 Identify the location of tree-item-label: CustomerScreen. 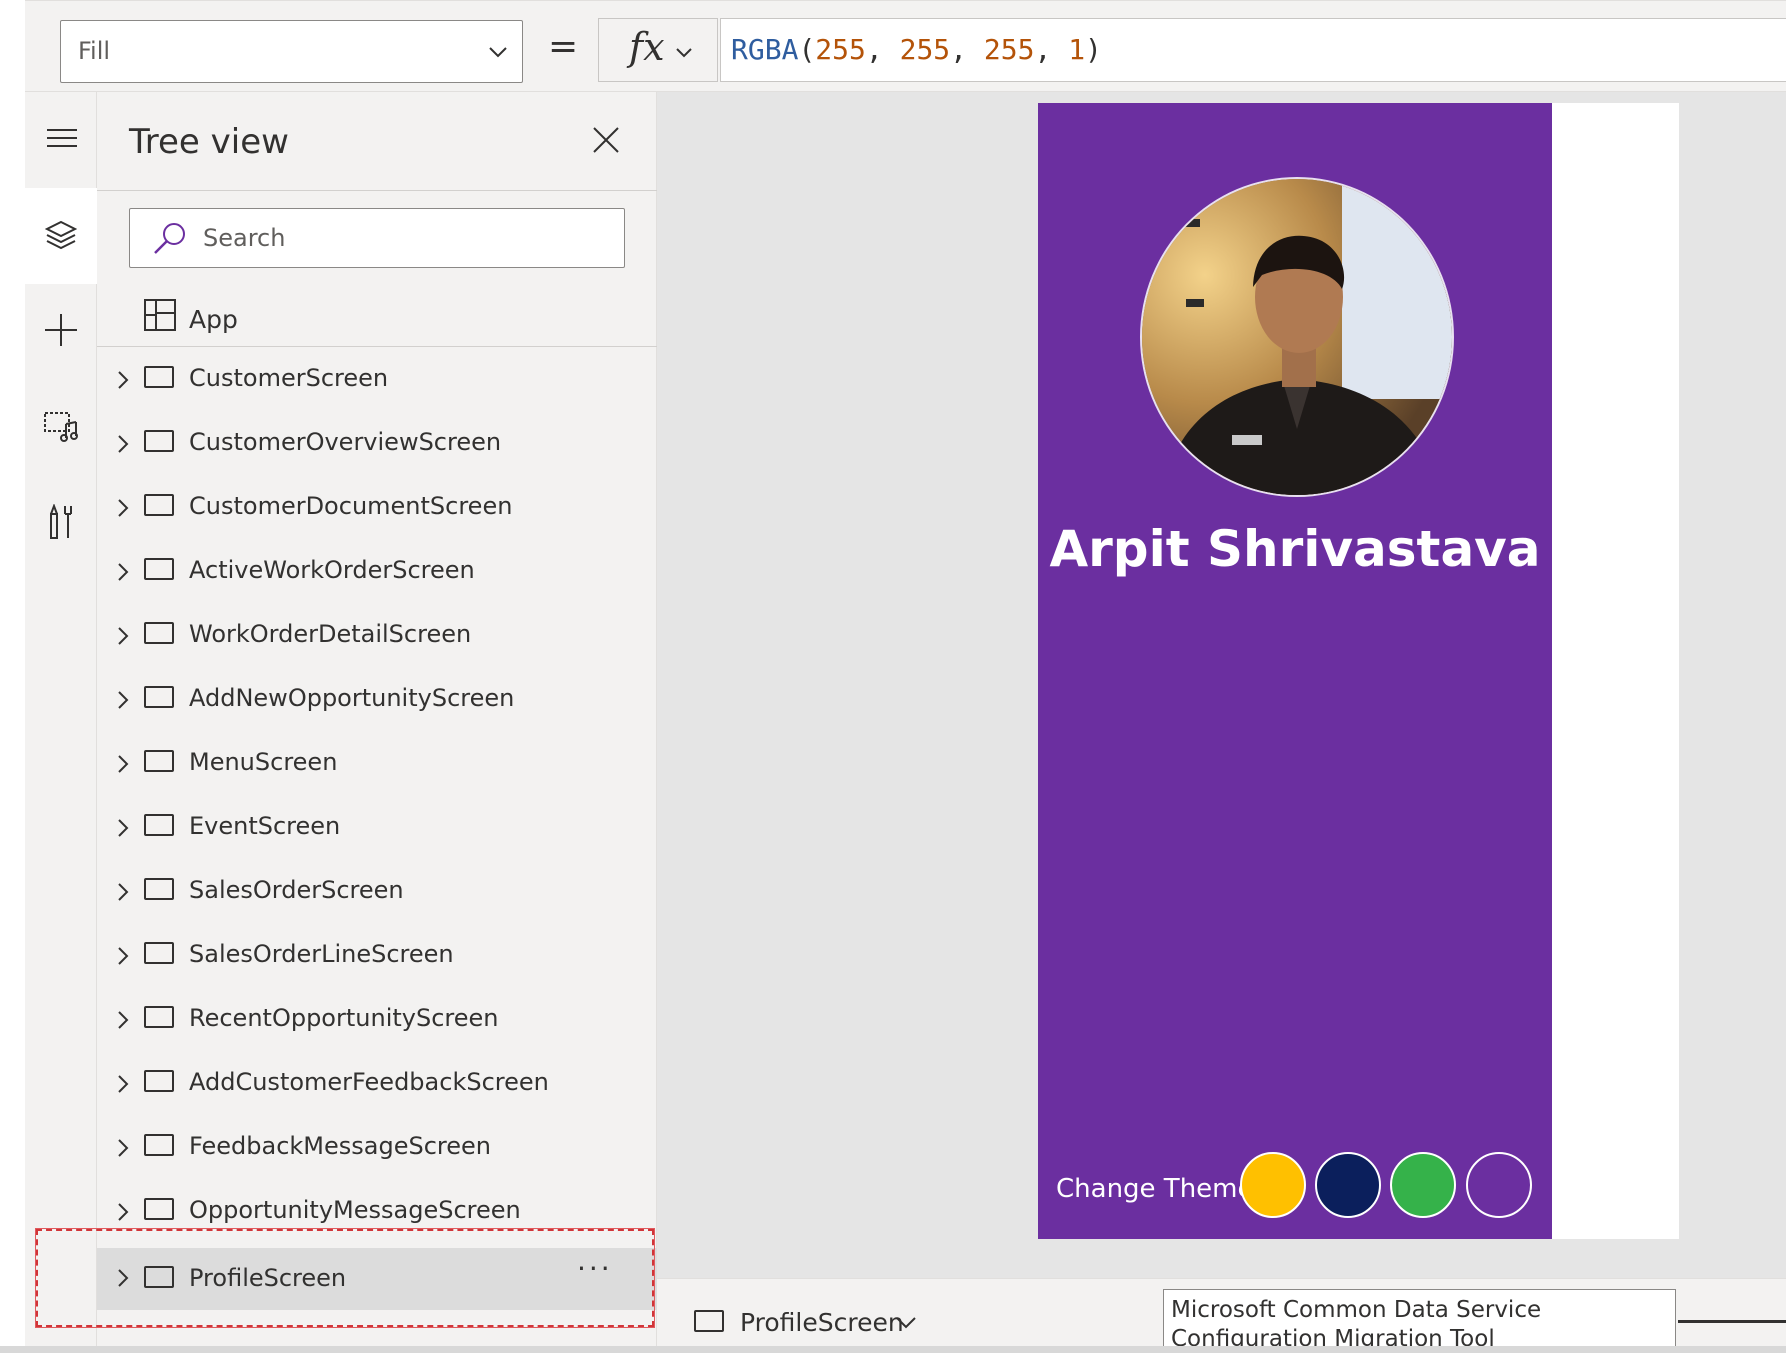
(289, 378).